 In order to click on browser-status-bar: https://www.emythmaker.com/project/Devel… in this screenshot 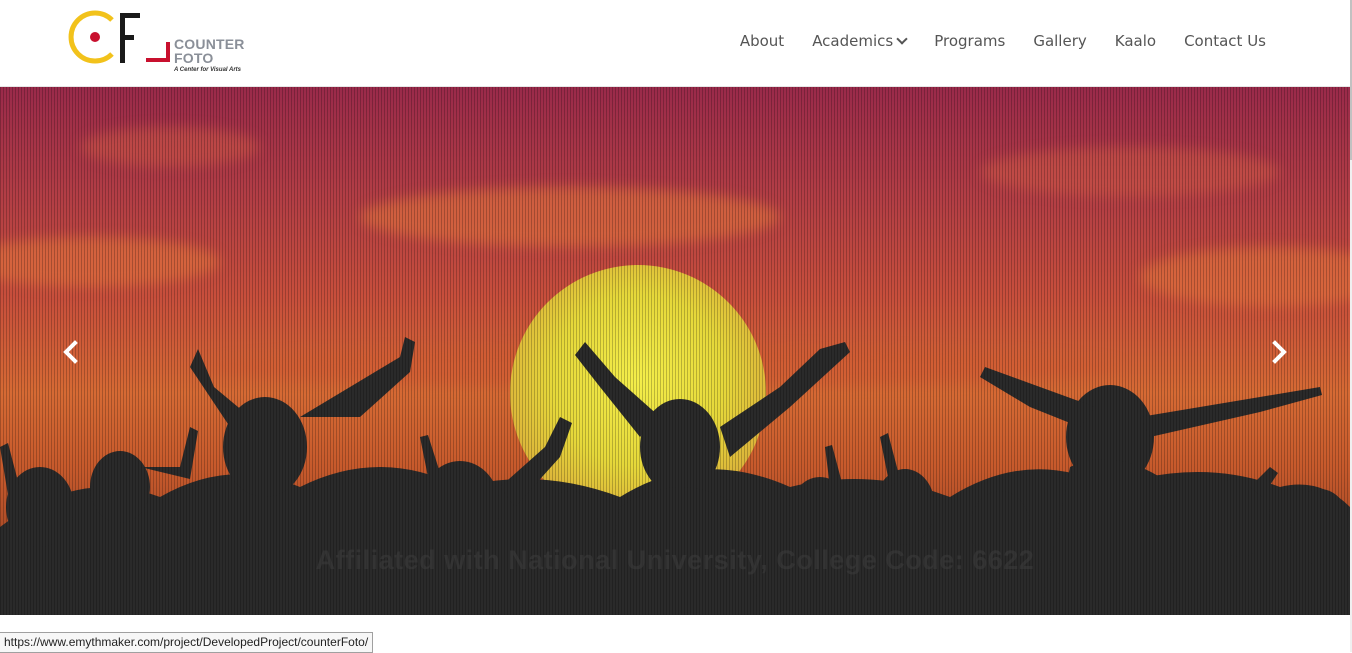, I will do `click(187, 642)`.